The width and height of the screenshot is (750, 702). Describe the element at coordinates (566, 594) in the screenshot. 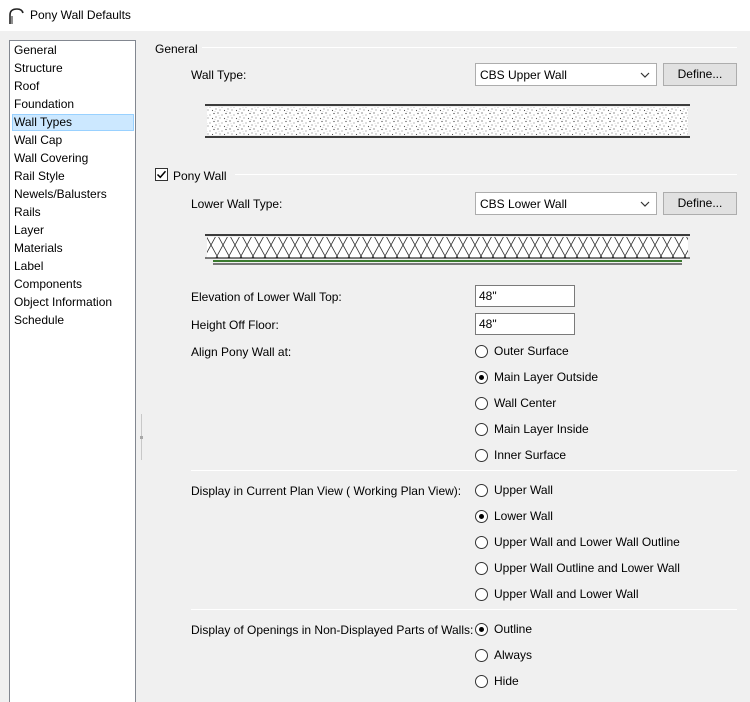

I see `display-plan-option-label: Upper Wall and Lower Wall` at that location.